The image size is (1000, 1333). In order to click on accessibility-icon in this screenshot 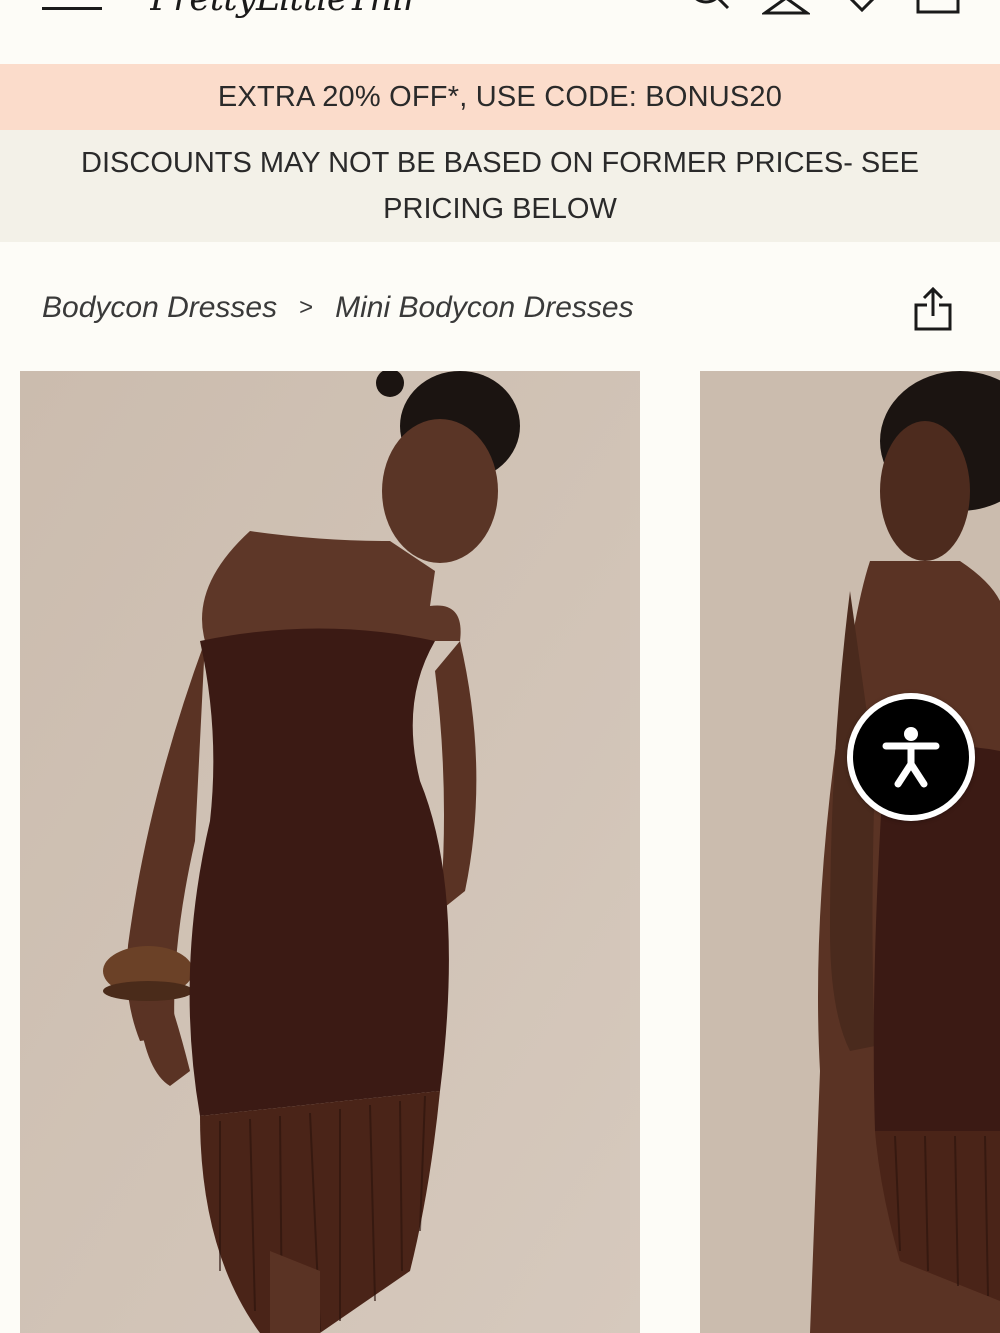, I will do `click(911, 757)`.